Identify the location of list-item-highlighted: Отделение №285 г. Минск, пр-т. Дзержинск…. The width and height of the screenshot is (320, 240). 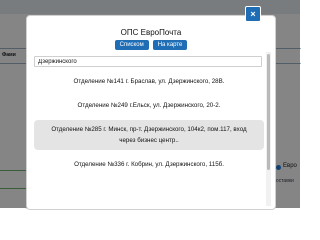
(149, 135).